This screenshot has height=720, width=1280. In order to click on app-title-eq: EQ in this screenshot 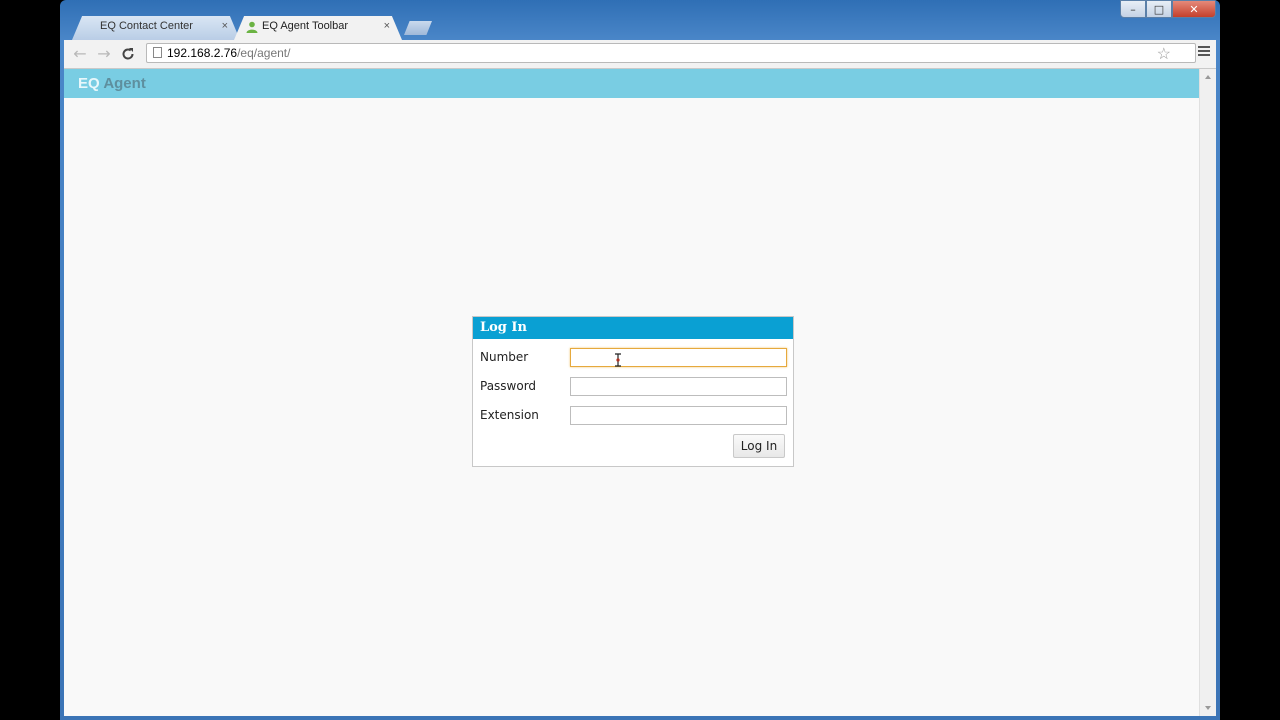, I will do `click(89, 83)`.